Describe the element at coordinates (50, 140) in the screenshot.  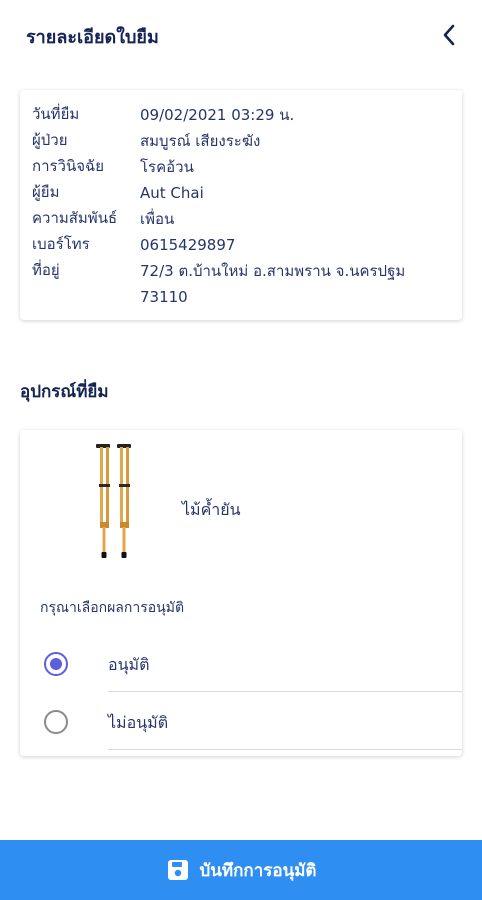
I see `info-label: ผู้ป่วย` at that location.